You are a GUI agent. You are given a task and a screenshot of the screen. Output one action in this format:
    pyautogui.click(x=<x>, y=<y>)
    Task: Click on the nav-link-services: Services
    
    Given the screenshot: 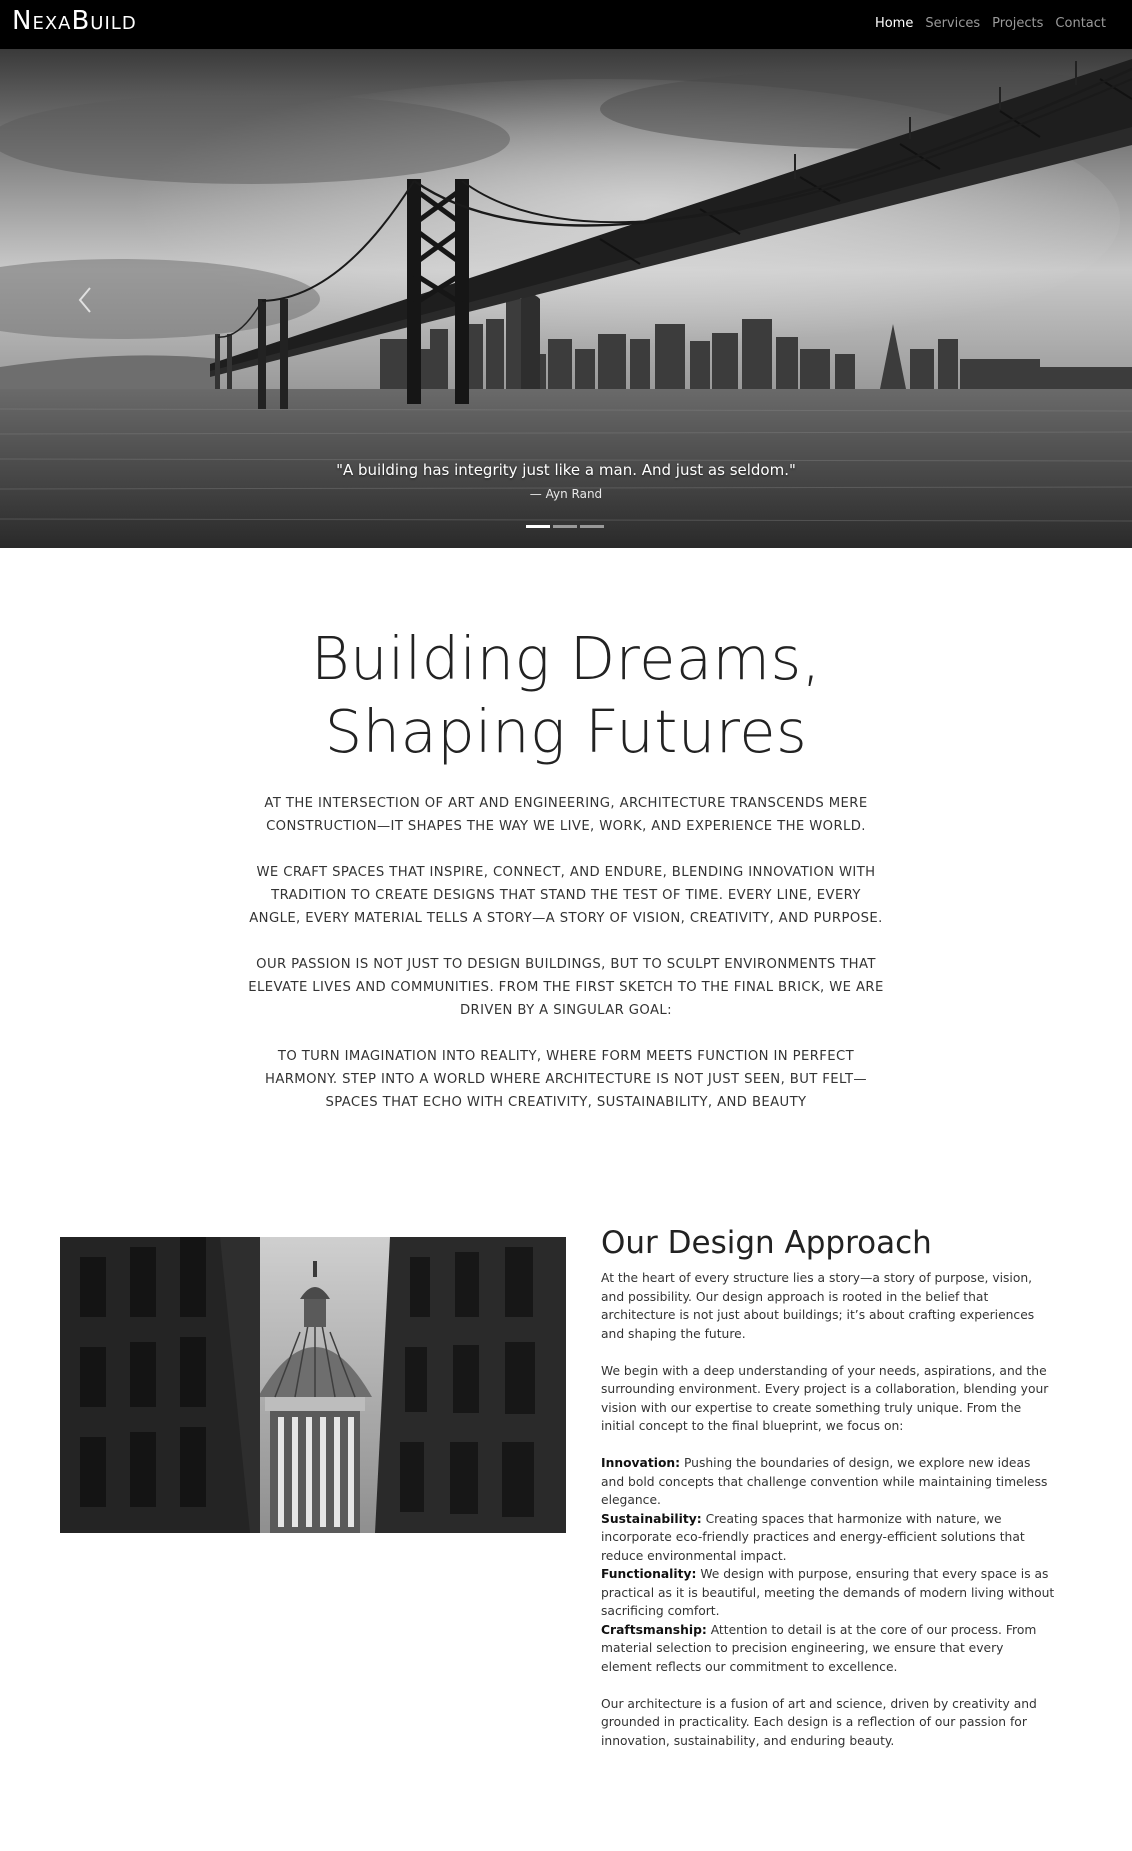 What is the action you would take?
    pyautogui.click(x=952, y=23)
    